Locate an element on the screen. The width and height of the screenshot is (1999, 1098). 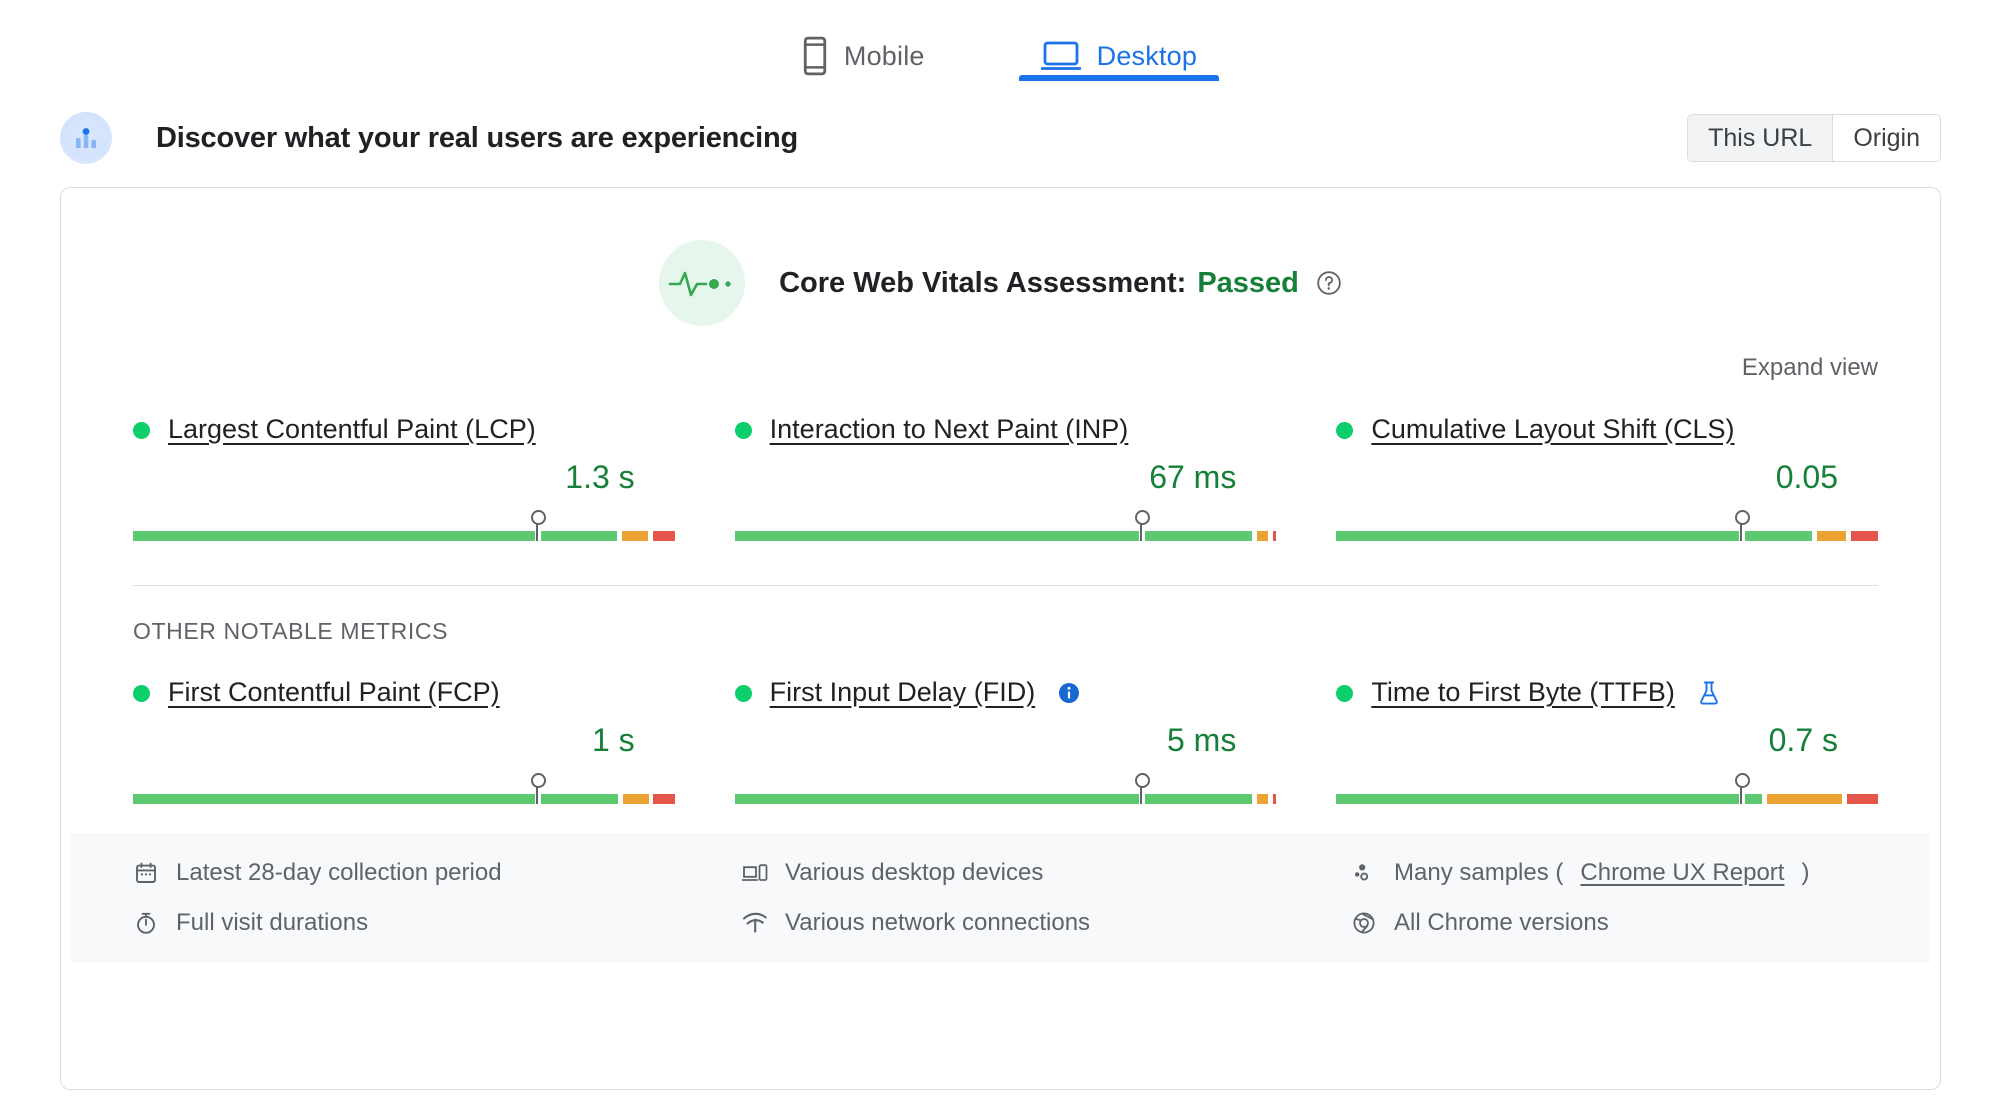
metric-name-cls: Cumulative Layout Shift (CLS) is located at coordinates (1552, 429).